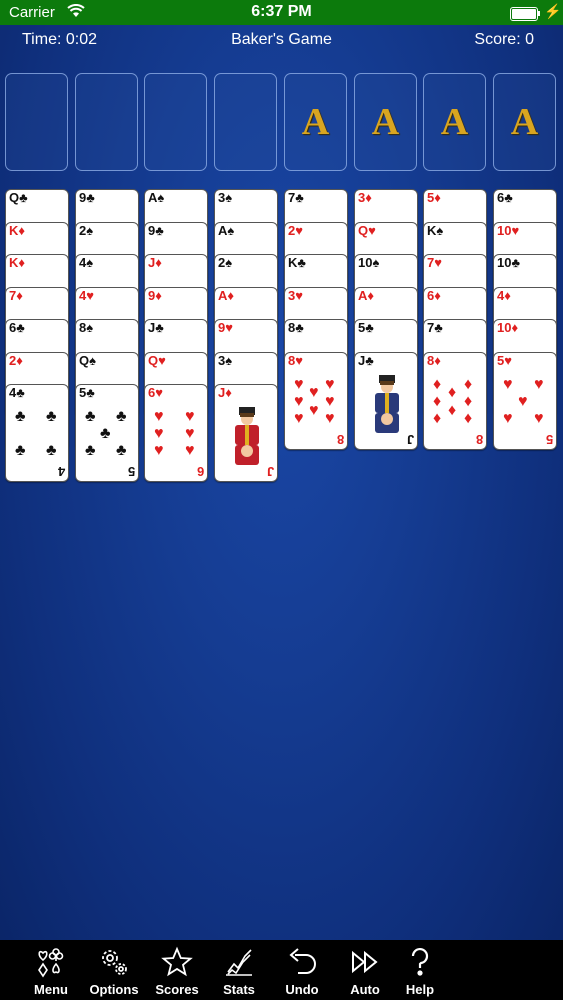  Describe the element at coordinates (16, 295) in the screenshot. I see `card-rank: 7♦` at that location.